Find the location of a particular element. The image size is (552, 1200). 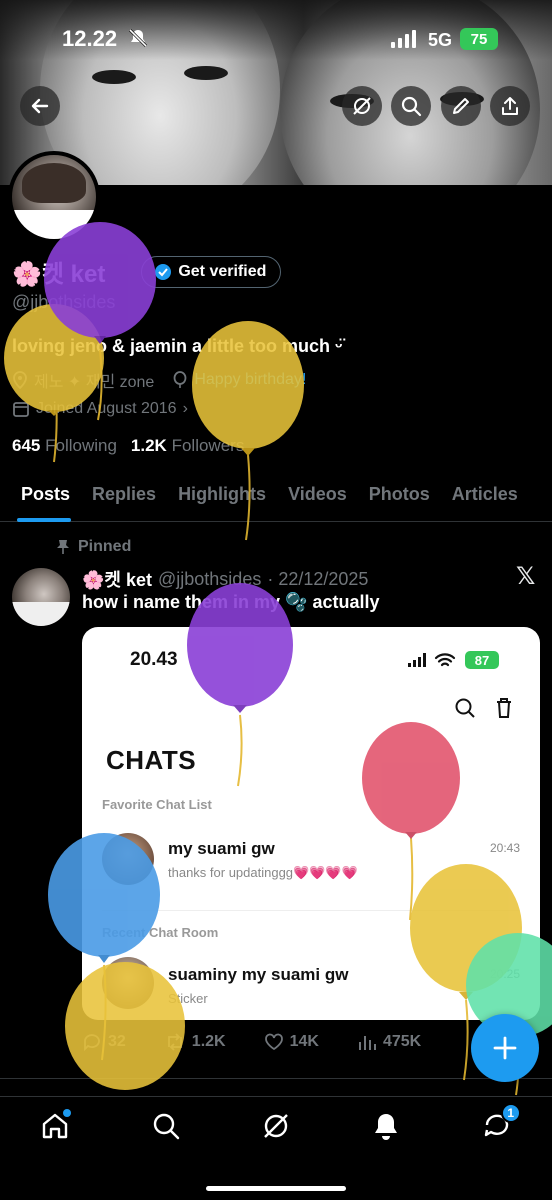

like-button: 14K is located at coordinates (291, 1042).